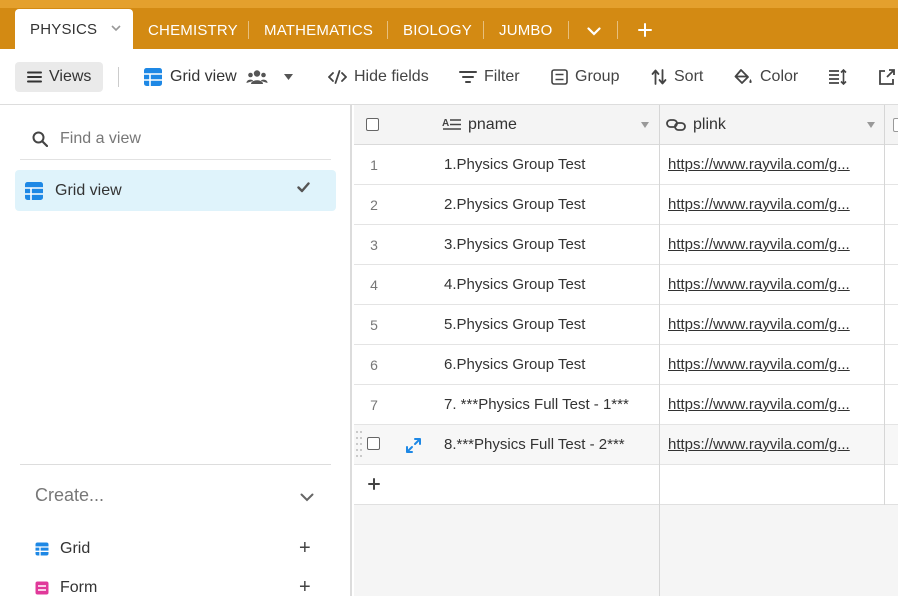  Describe the element at coordinates (709, 124) in the screenshot. I see `column-name-plink: plink` at that location.